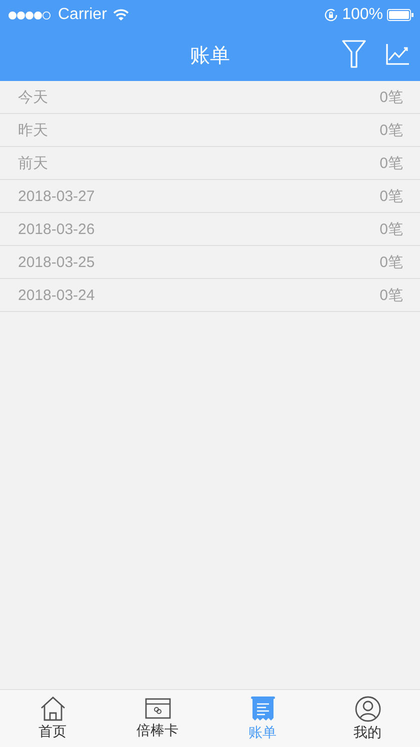 The width and height of the screenshot is (420, 747). Describe the element at coordinates (33, 97) in the screenshot. I see `row-date: 今天` at that location.